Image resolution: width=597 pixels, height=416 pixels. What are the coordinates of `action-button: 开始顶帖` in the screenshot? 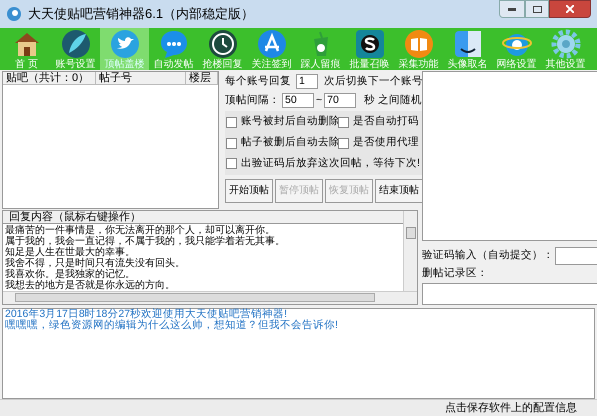 It's located at (249, 190).